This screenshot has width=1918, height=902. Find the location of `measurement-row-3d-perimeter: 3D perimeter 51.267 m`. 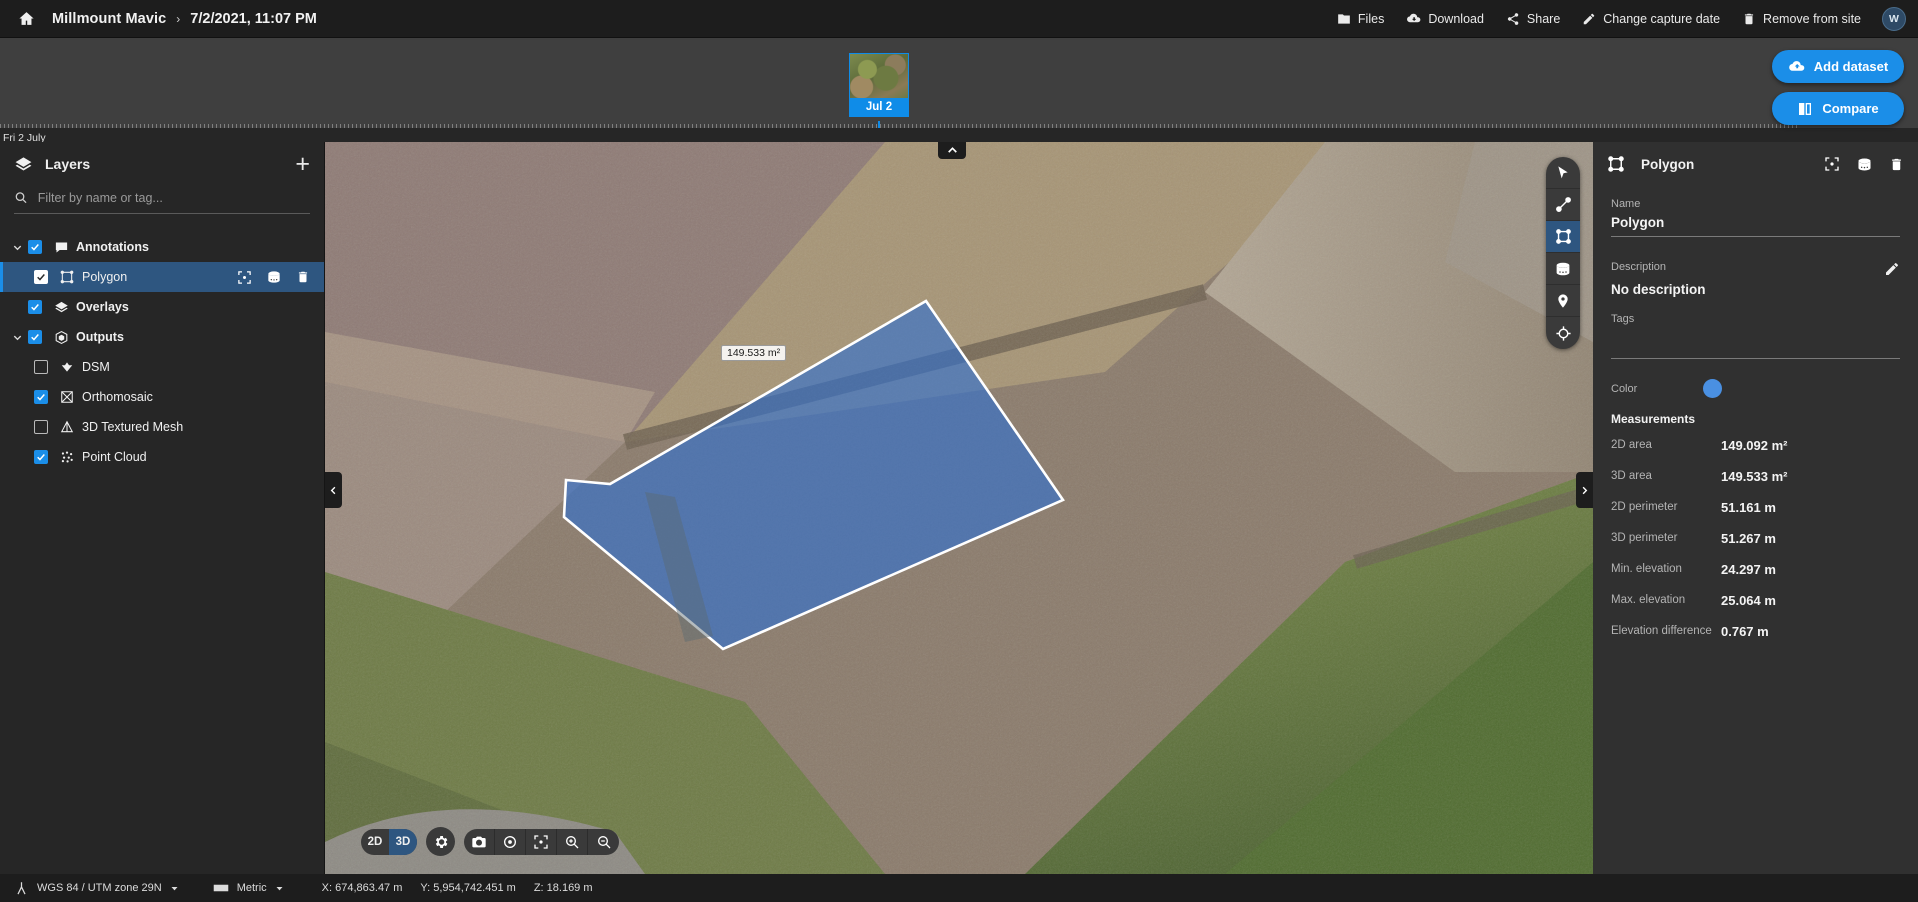

measurement-row-3d-perimeter: 3D perimeter 51.267 m is located at coordinates (1755, 538).